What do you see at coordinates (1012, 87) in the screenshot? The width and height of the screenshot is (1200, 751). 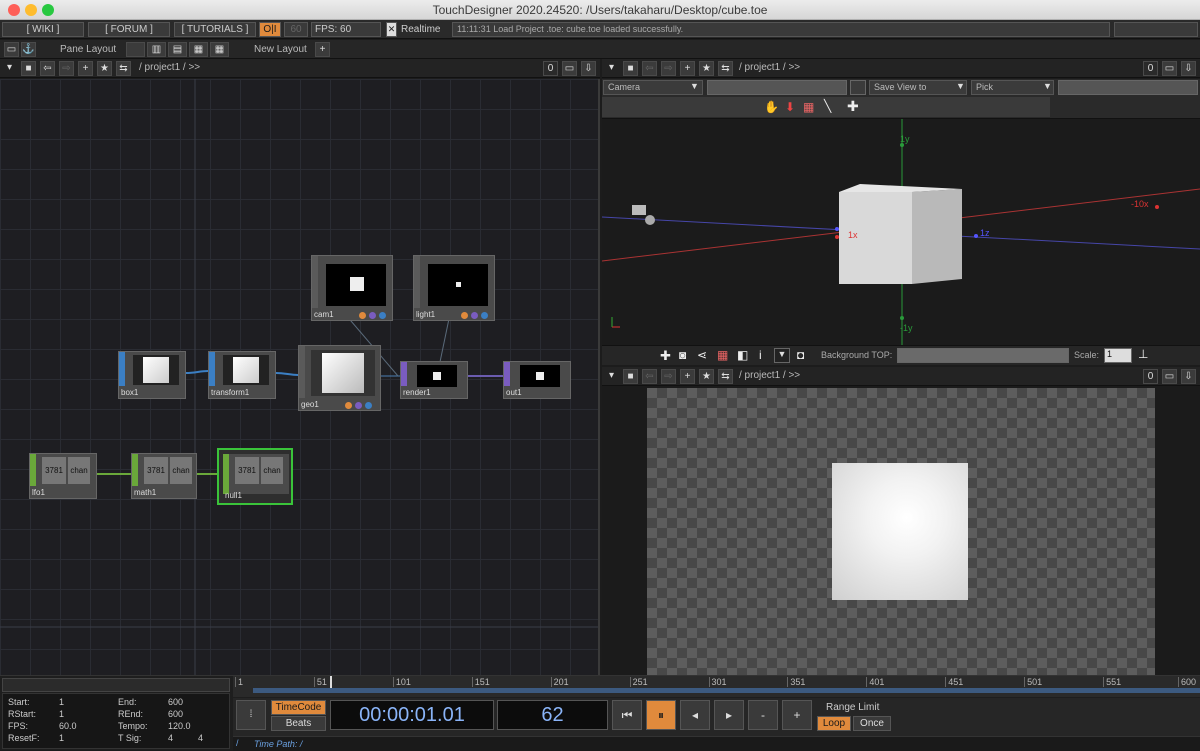 I see `pick-select: Pick` at bounding box center [1012, 87].